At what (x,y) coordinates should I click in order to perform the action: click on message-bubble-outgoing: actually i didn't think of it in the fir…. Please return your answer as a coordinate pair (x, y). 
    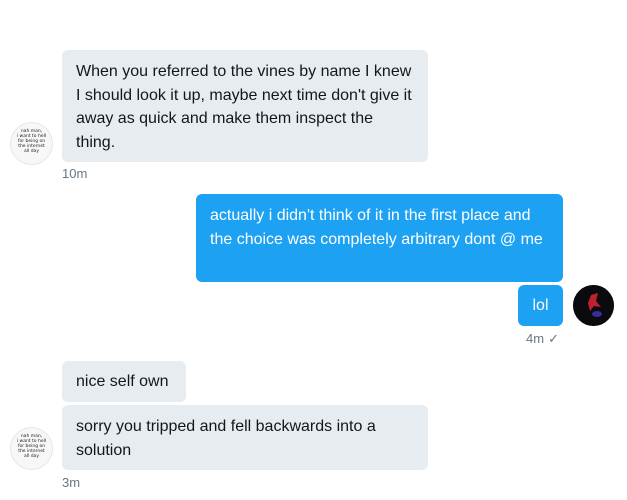
    Looking at the image, I should click on (379, 238).